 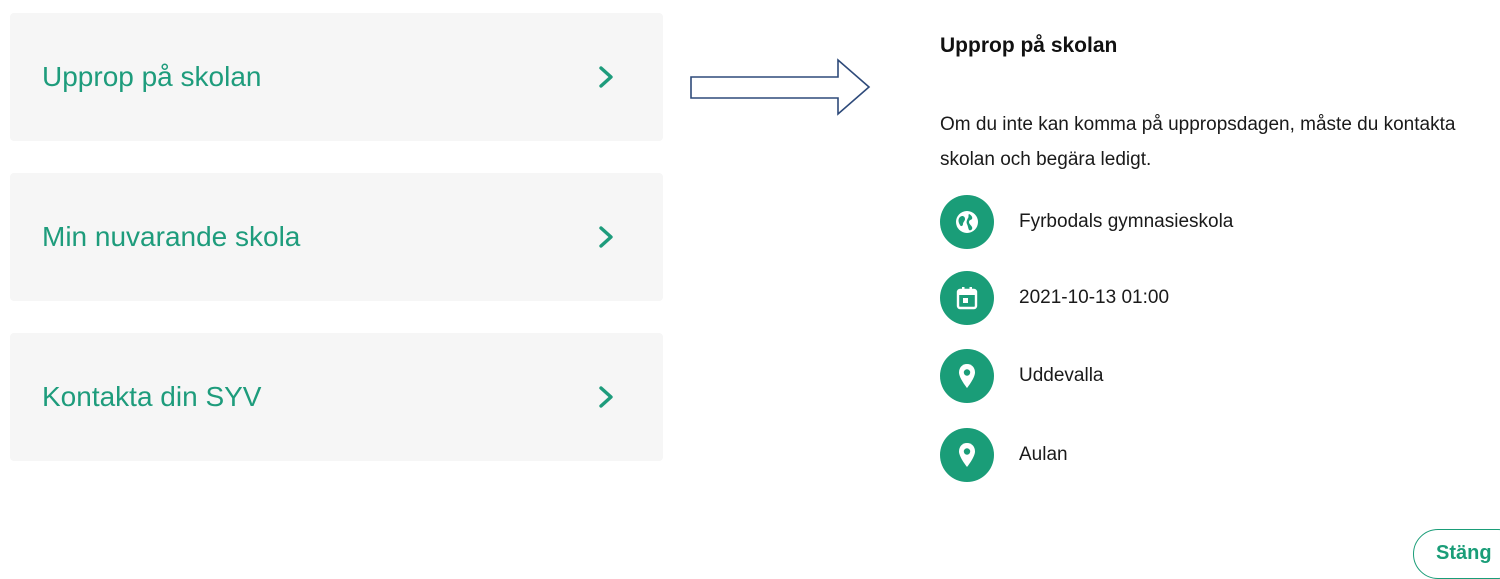 I want to click on calendar-icon, so click(x=967, y=298).